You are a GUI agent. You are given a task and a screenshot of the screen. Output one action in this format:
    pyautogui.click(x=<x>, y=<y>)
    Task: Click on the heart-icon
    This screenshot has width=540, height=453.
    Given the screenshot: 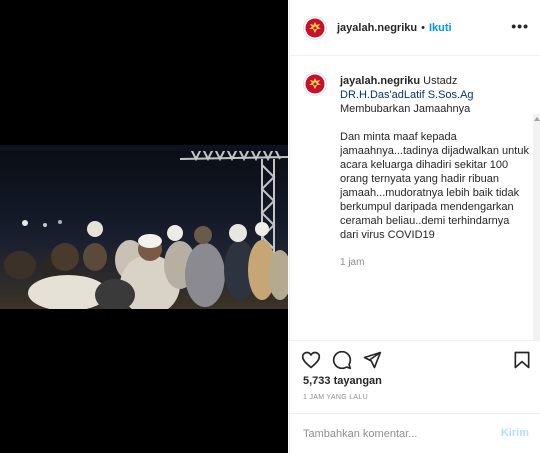 What is the action you would take?
    pyautogui.click(x=311, y=360)
    